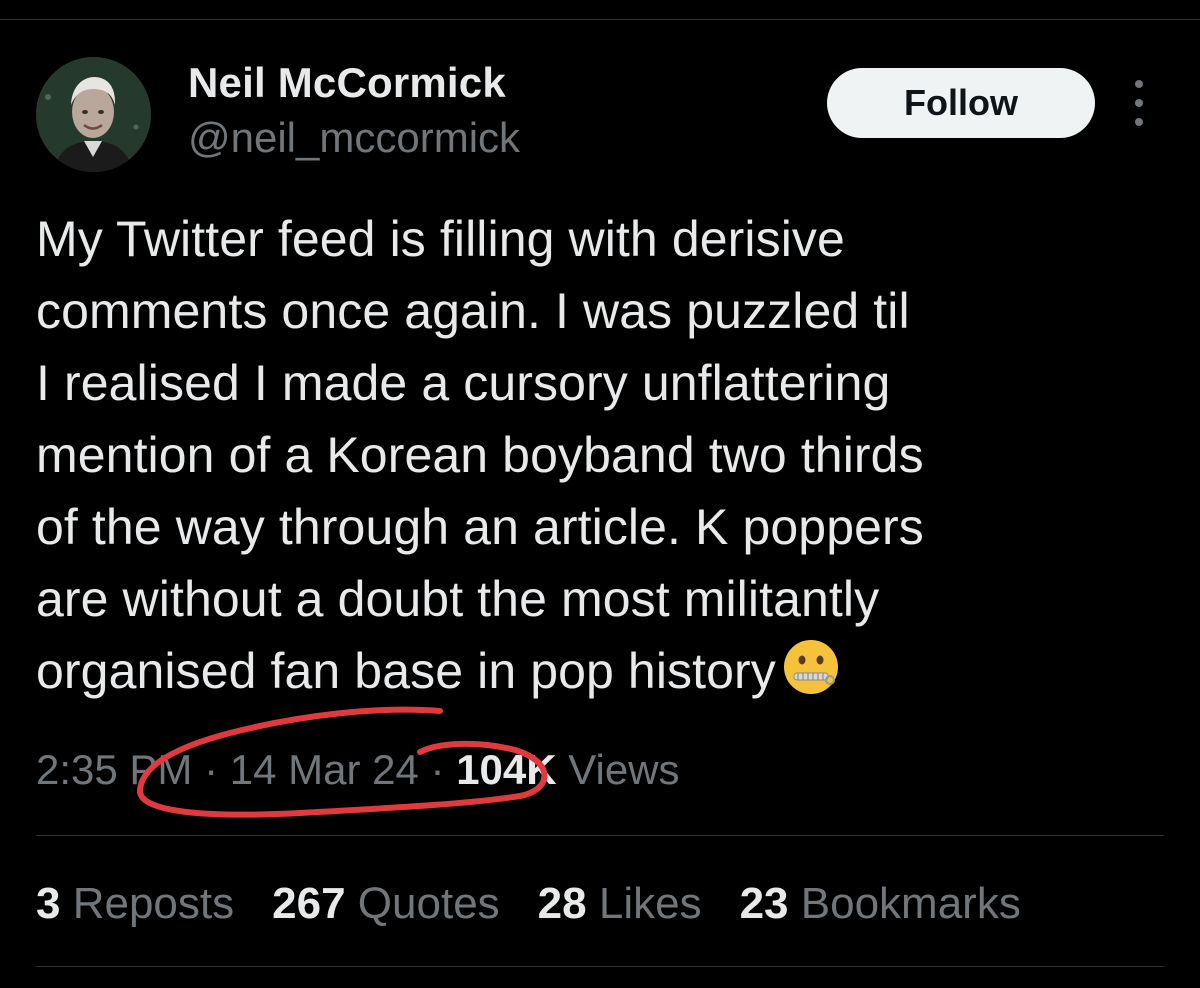  What do you see at coordinates (562, 903) in the screenshot?
I see `stat-number: 28` at bounding box center [562, 903].